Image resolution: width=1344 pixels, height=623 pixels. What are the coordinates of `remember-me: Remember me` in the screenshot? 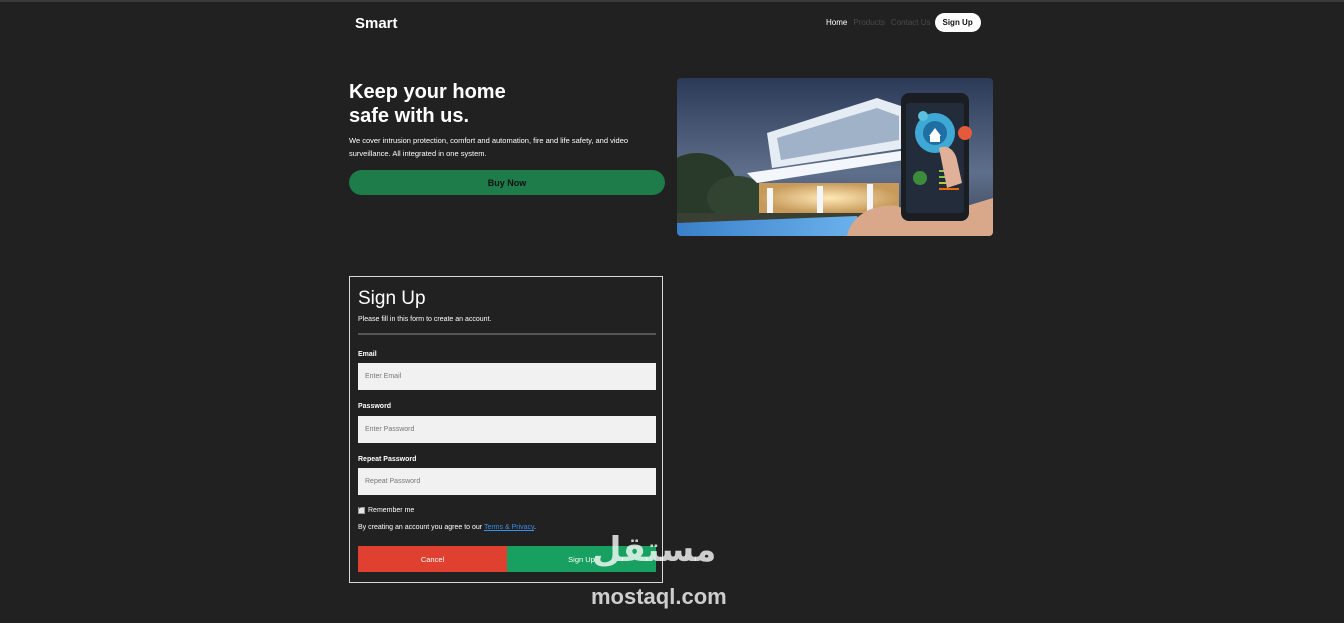 It's located at (386, 509).